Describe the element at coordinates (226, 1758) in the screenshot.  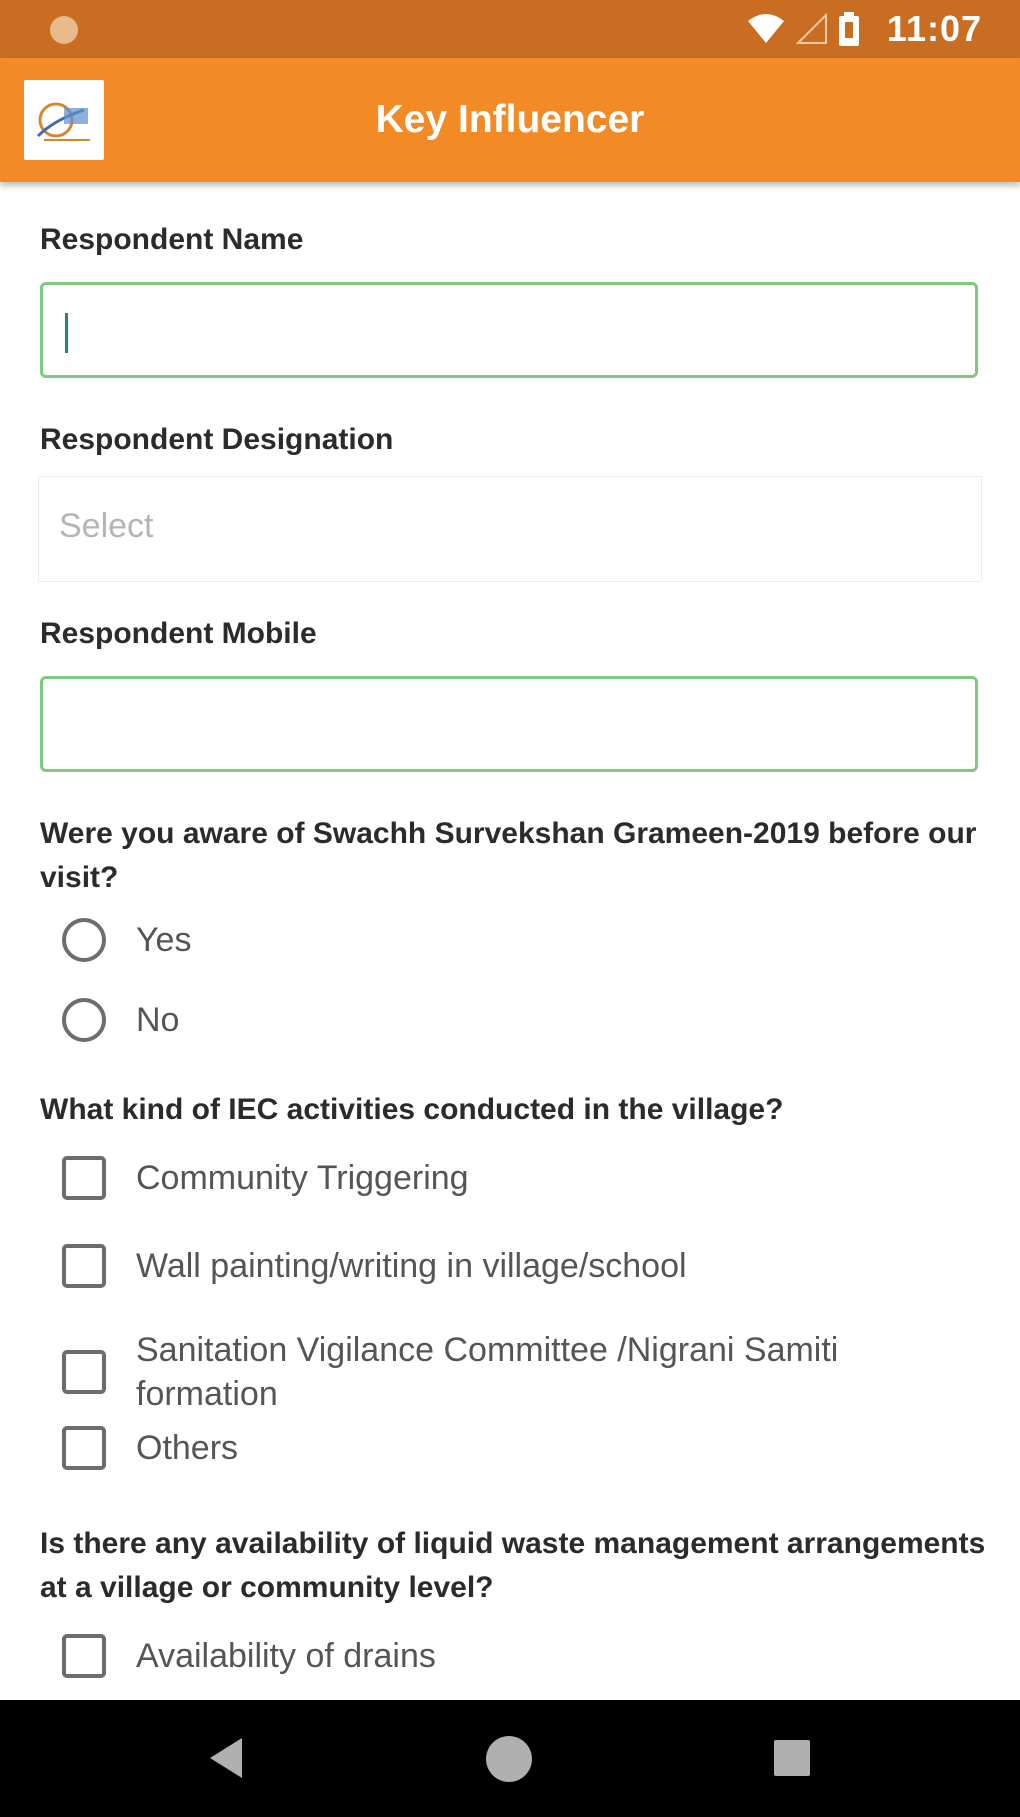
I see `back-icon` at that location.